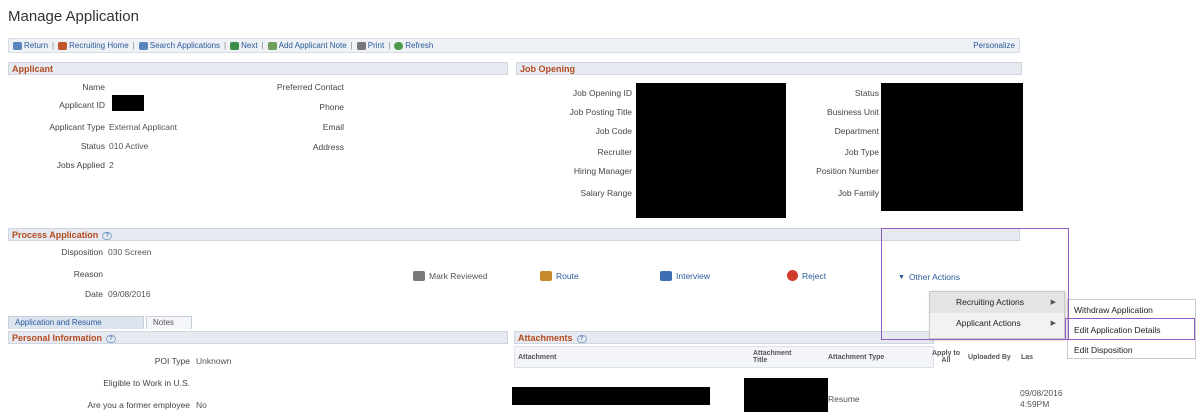 Image resolution: width=1196 pixels, height=416 pixels. I want to click on attachment-name-redacted, so click(611, 396).